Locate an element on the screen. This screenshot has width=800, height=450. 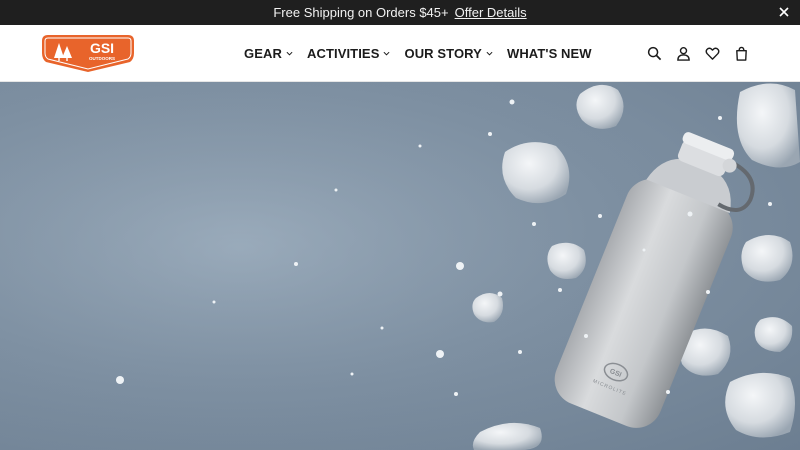
search-icon is located at coordinates (654, 54).